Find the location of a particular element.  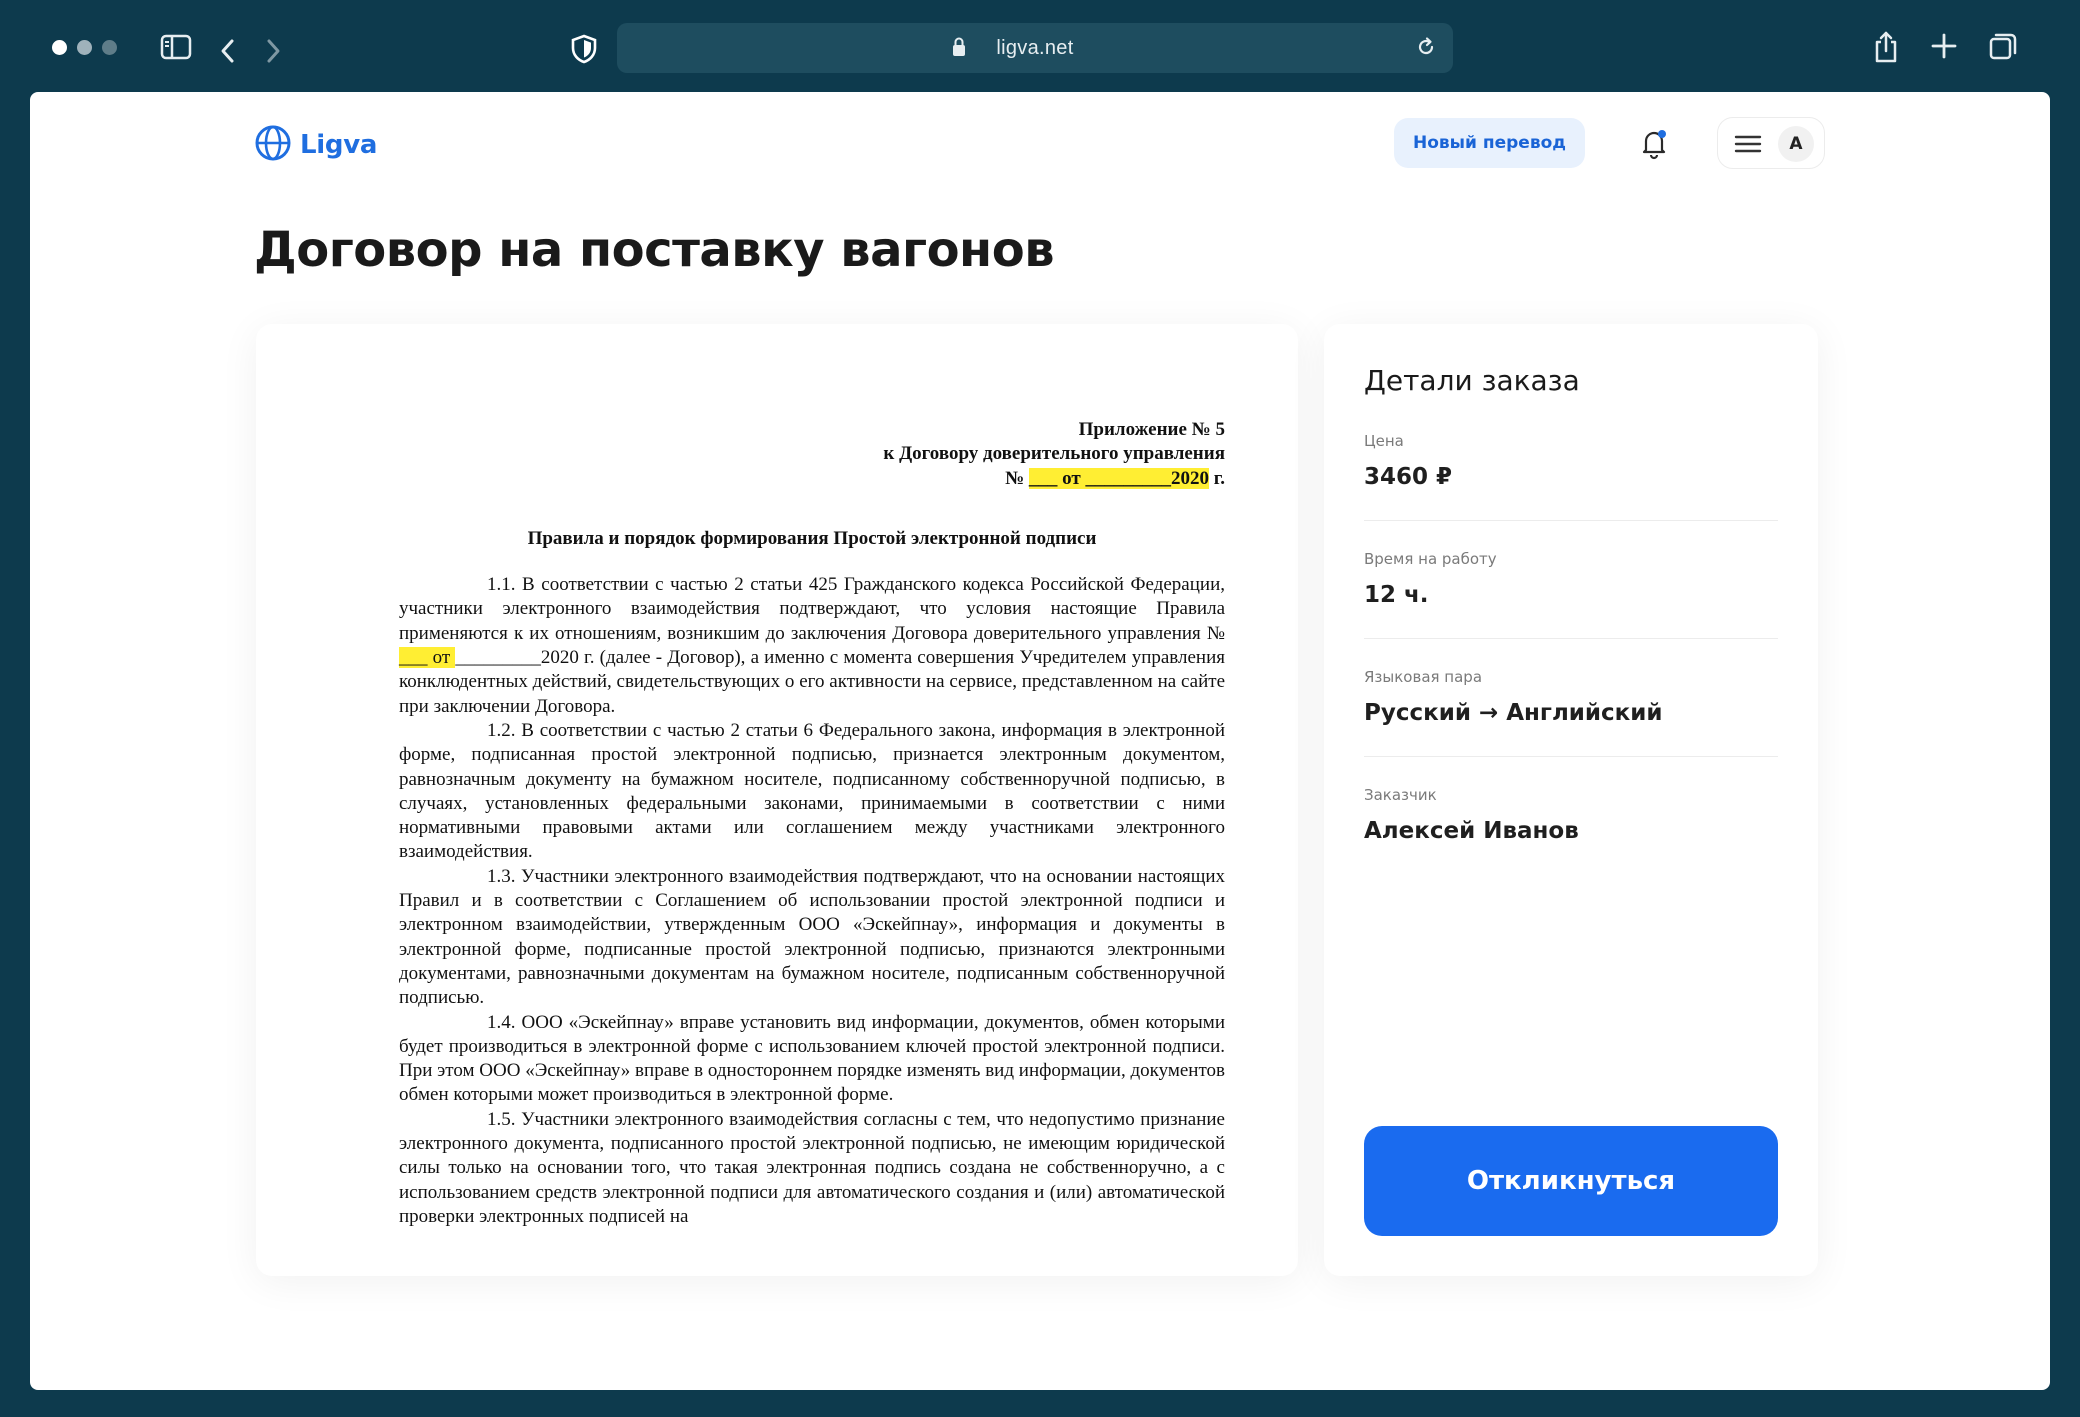

shield-icon is located at coordinates (584, 49).